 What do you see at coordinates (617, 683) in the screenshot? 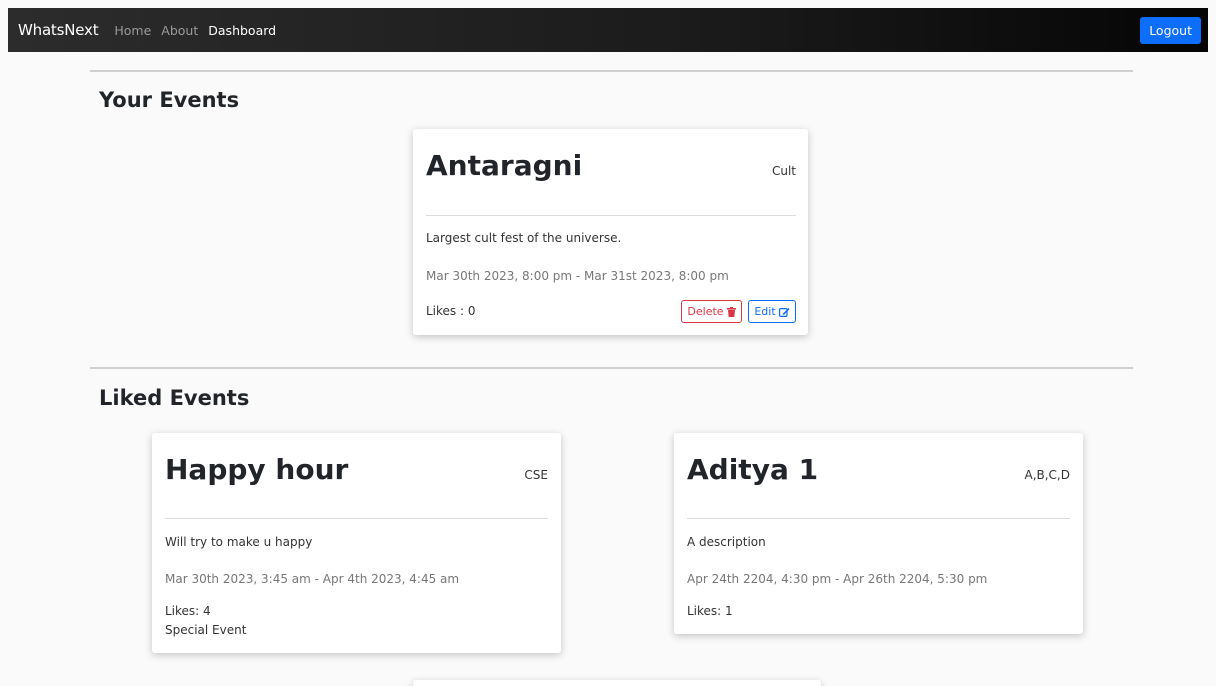
I see `event-card-partial` at bounding box center [617, 683].